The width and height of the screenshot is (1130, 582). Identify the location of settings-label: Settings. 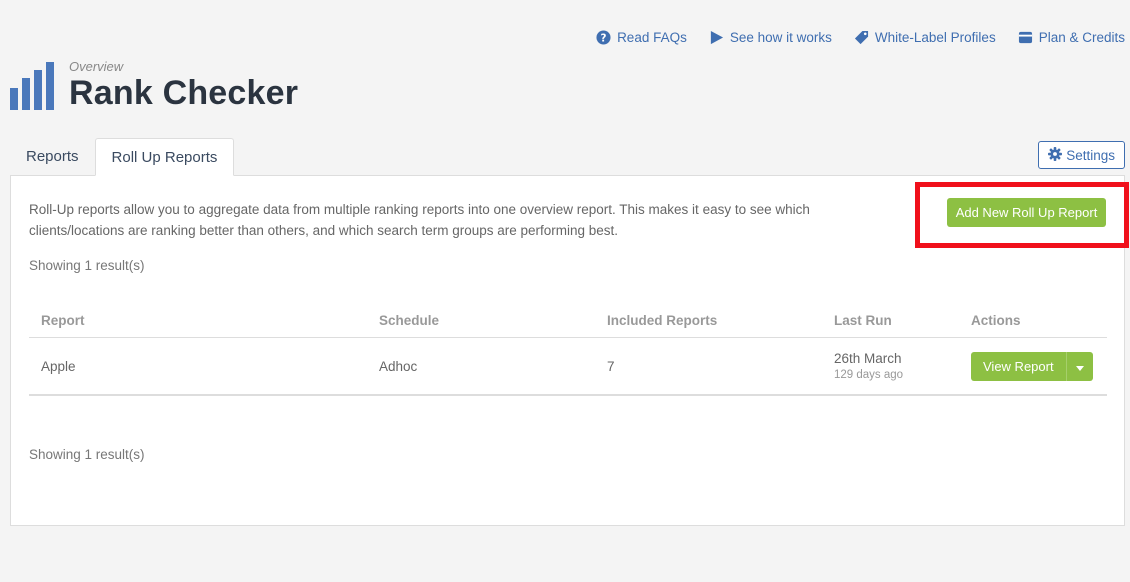
(1090, 155).